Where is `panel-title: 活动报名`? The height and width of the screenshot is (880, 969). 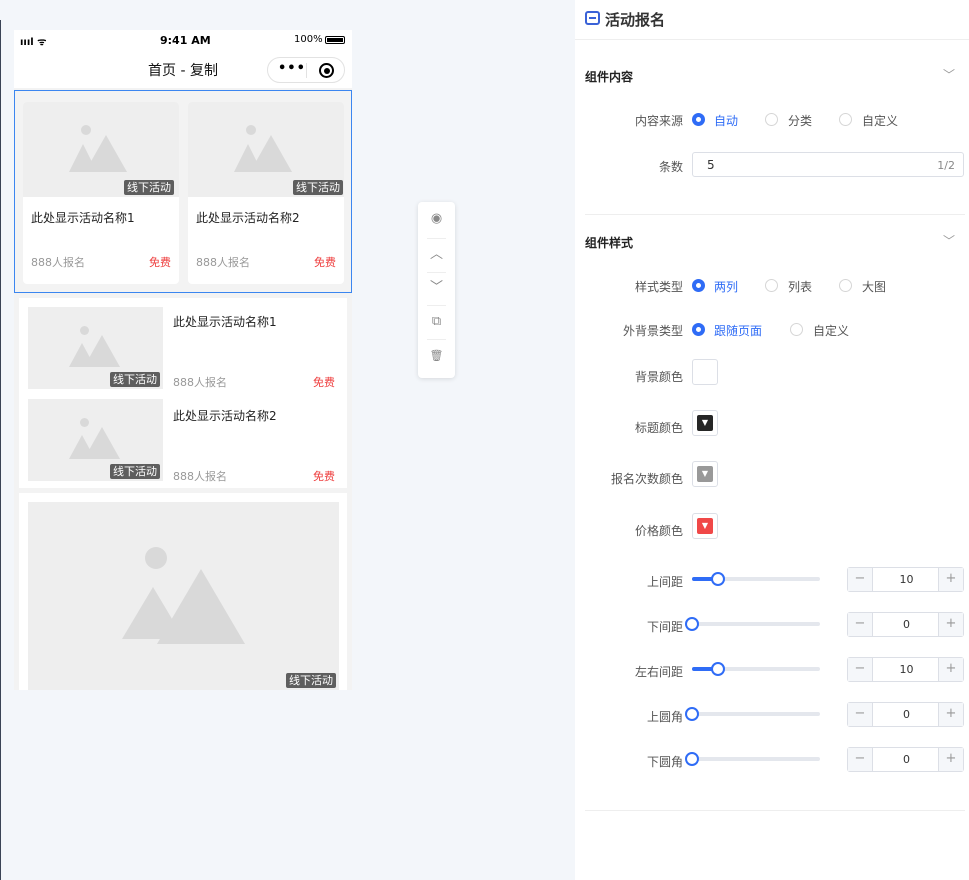 panel-title: 活动报名 is located at coordinates (635, 20).